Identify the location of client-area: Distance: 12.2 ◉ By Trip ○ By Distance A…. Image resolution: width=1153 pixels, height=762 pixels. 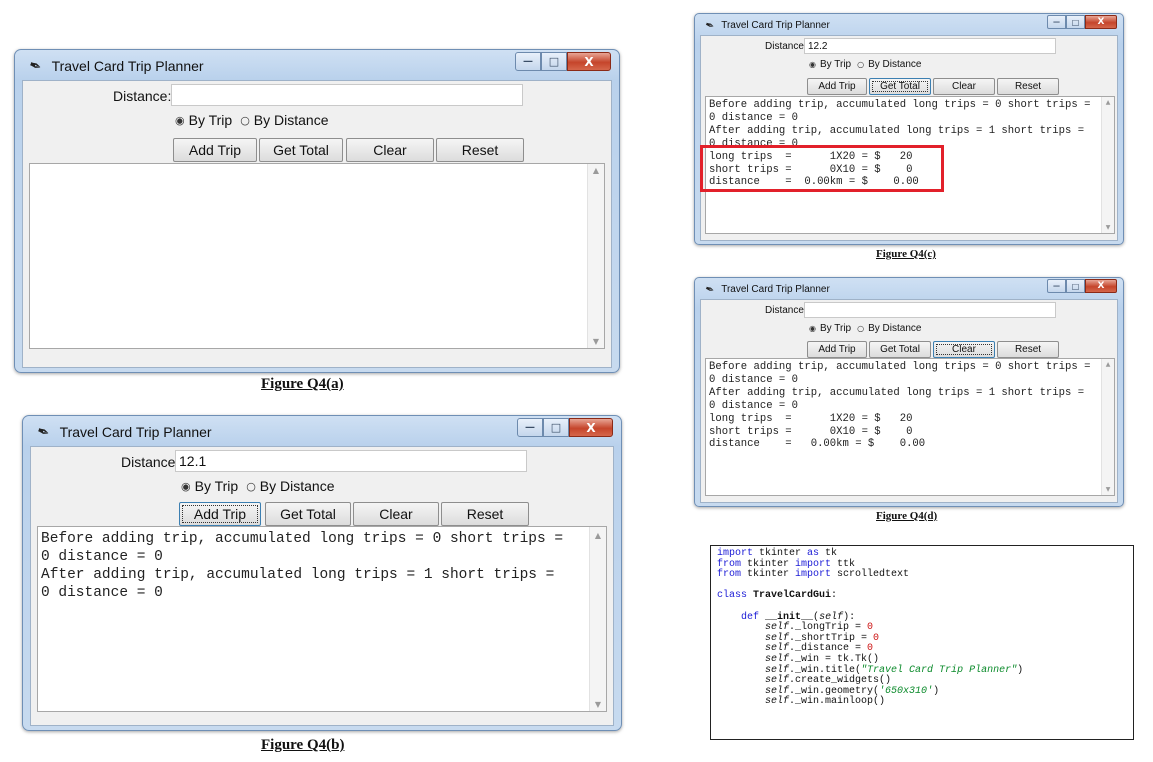
(909, 138).